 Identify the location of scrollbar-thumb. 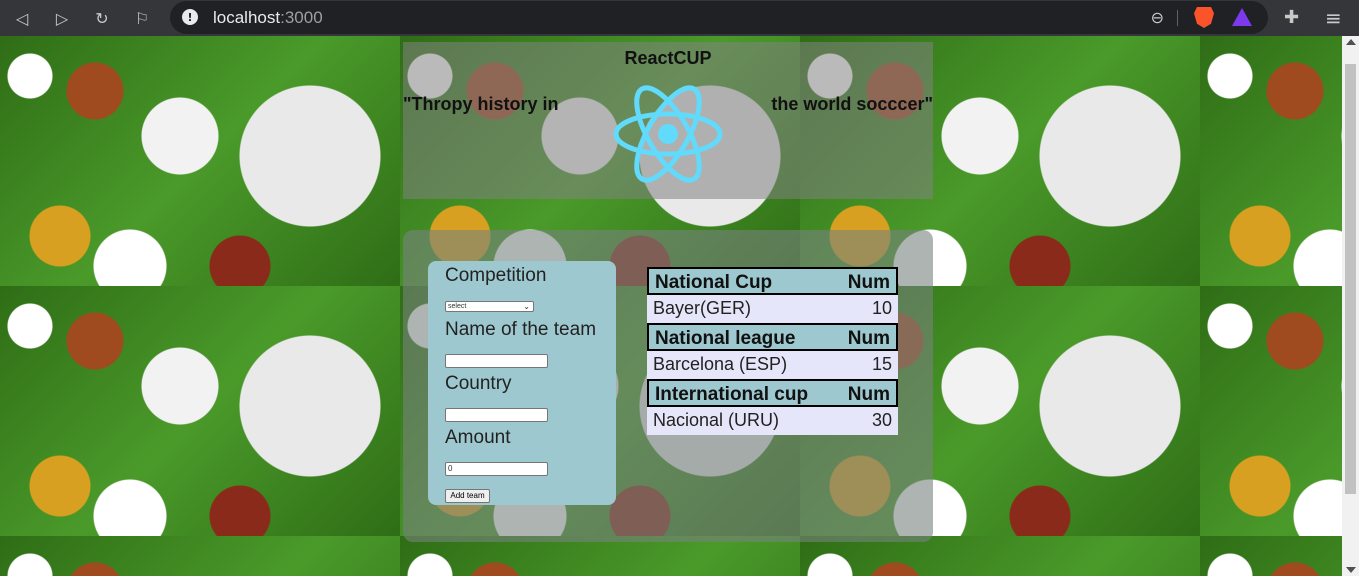
(1350, 279).